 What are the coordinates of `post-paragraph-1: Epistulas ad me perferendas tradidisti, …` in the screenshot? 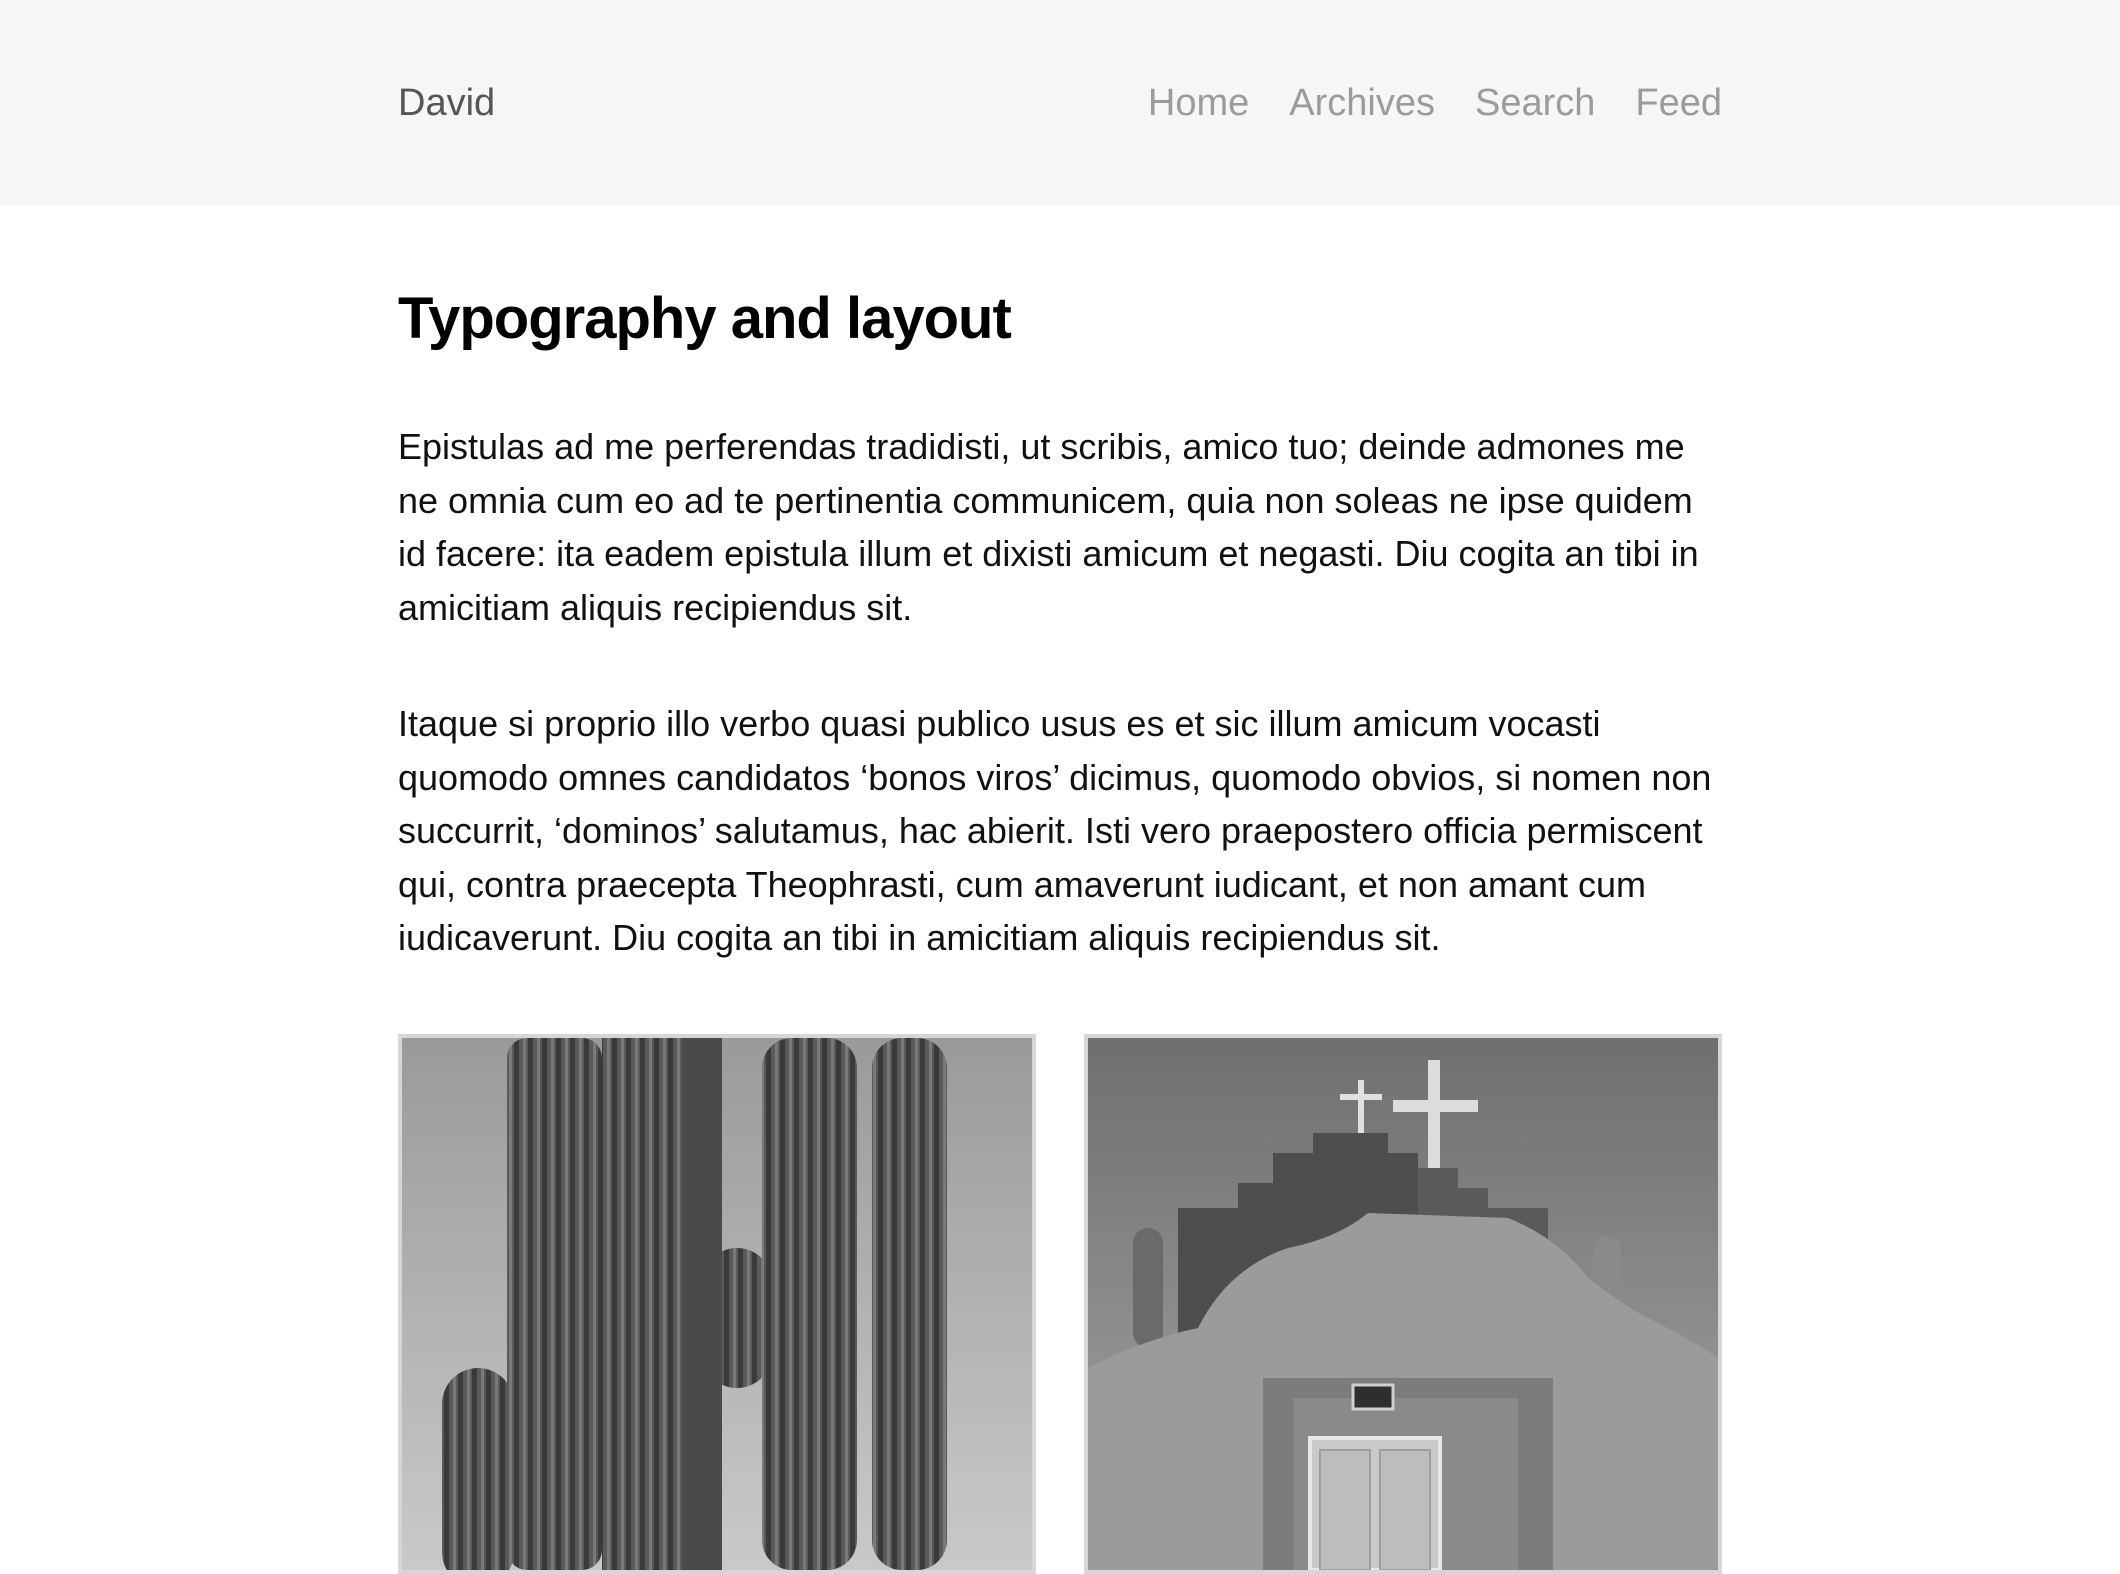 It's located at (1048, 527).